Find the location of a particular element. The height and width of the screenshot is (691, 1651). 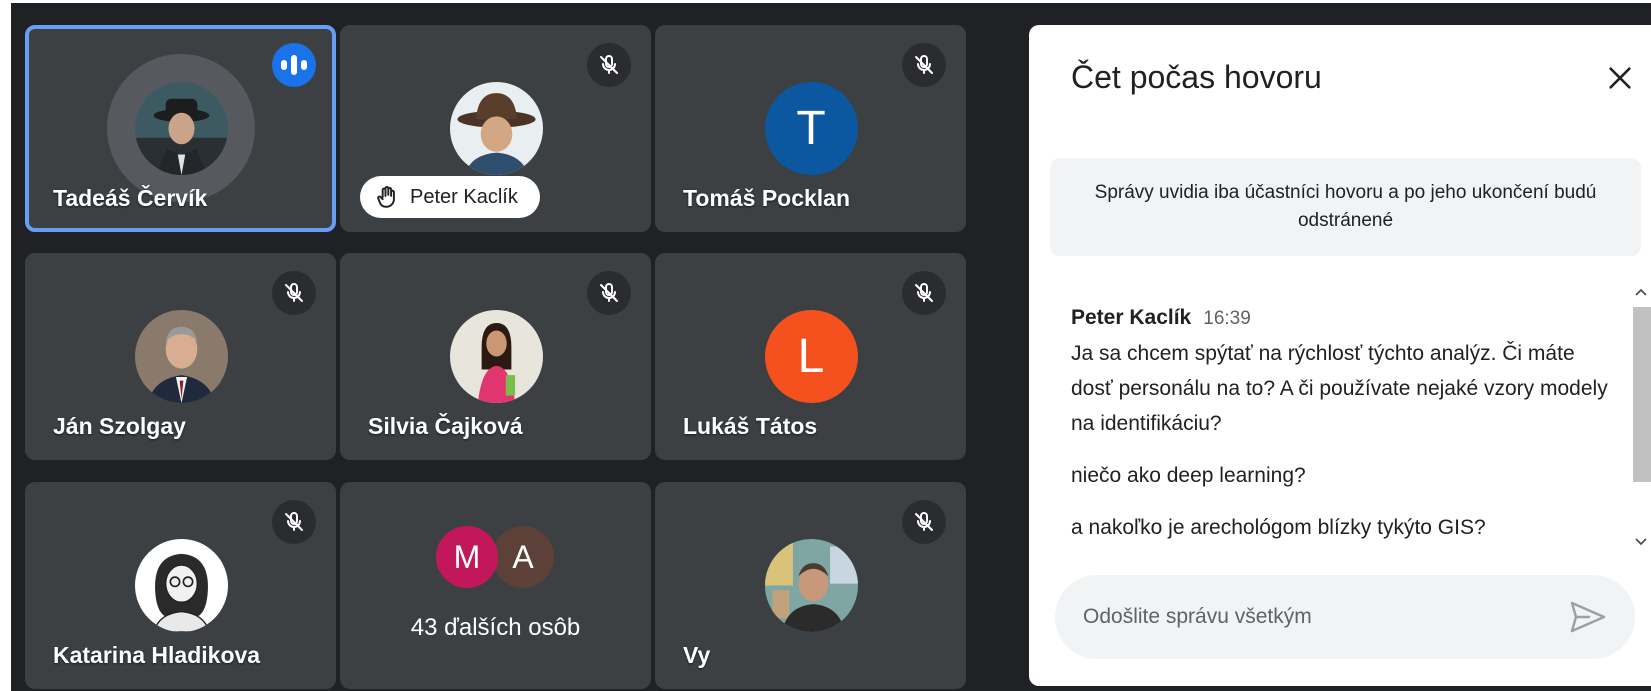

scroll-up-arrow-icon is located at coordinates (1641, 292).